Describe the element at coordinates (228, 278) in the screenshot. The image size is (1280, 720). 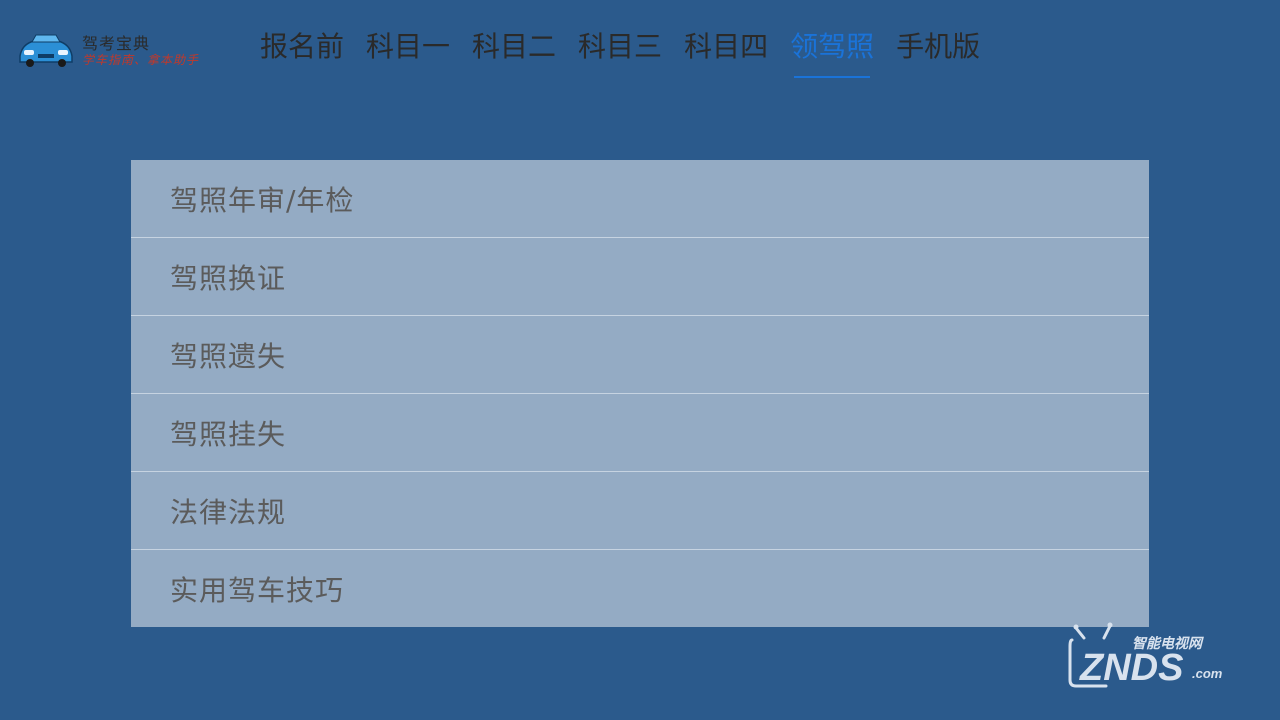
I see `menu-item-label: 驾照换证` at that location.